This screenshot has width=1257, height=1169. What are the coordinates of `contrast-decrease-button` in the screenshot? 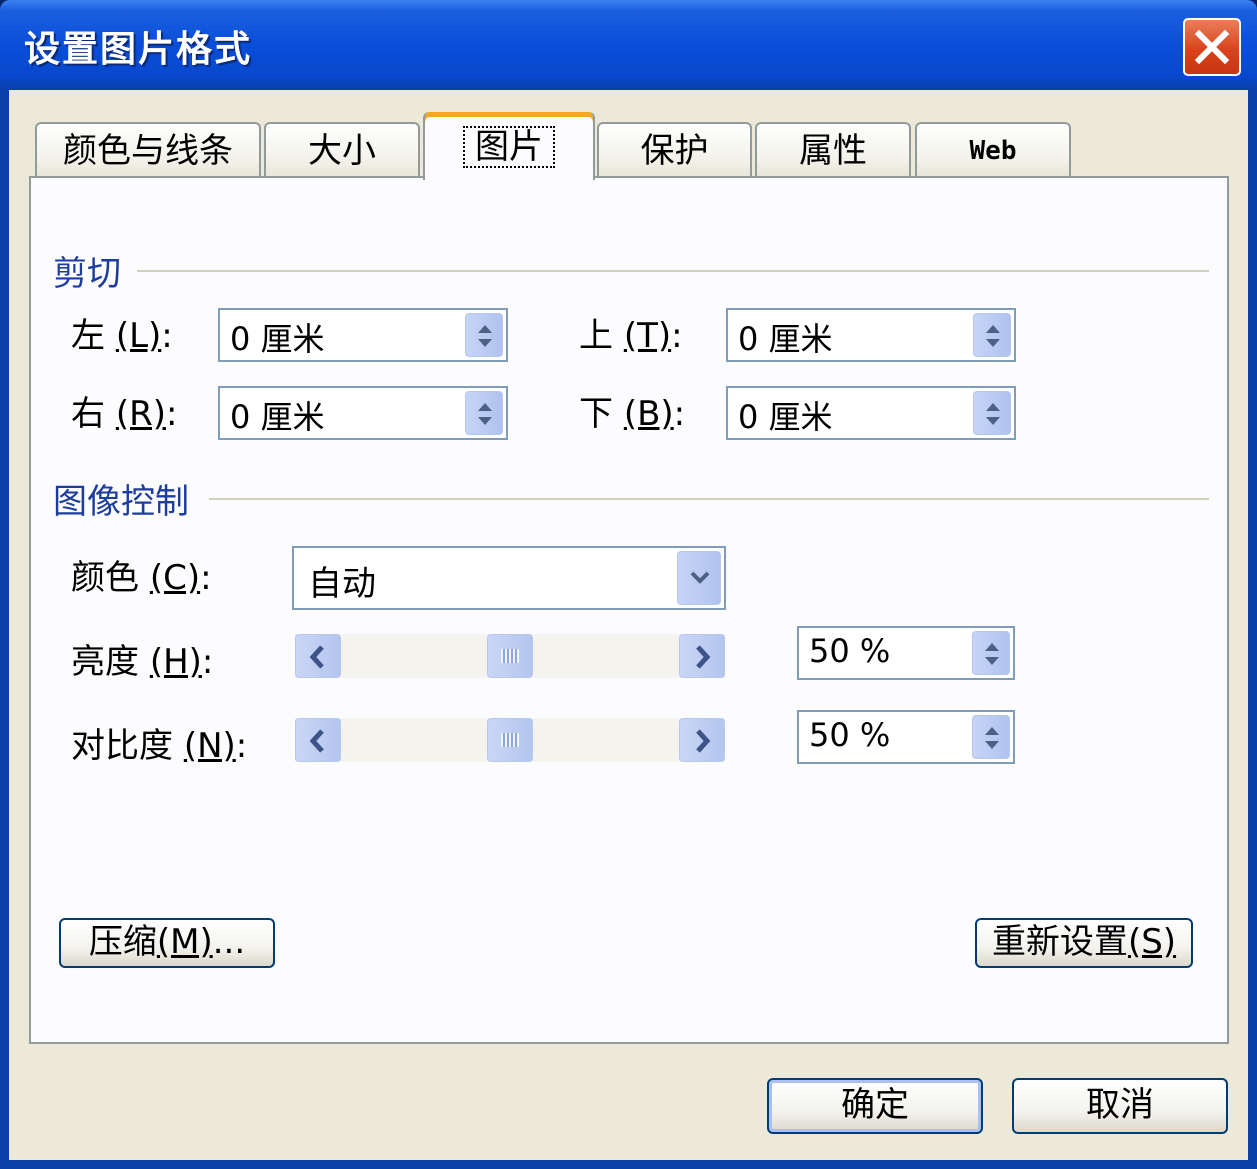 It's located at (318, 740).